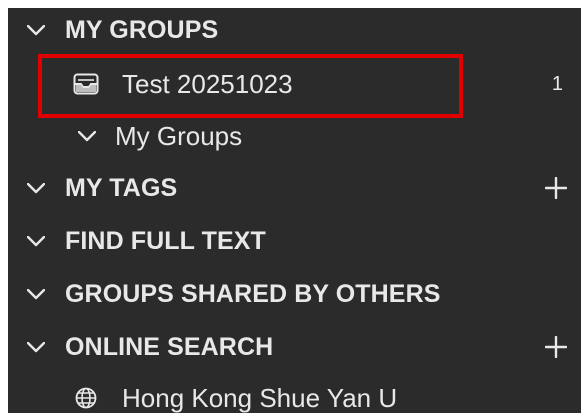 Image resolution: width=585 pixels, height=417 pixels. I want to click on section-my-tags: MY TAGS, so click(294, 188).